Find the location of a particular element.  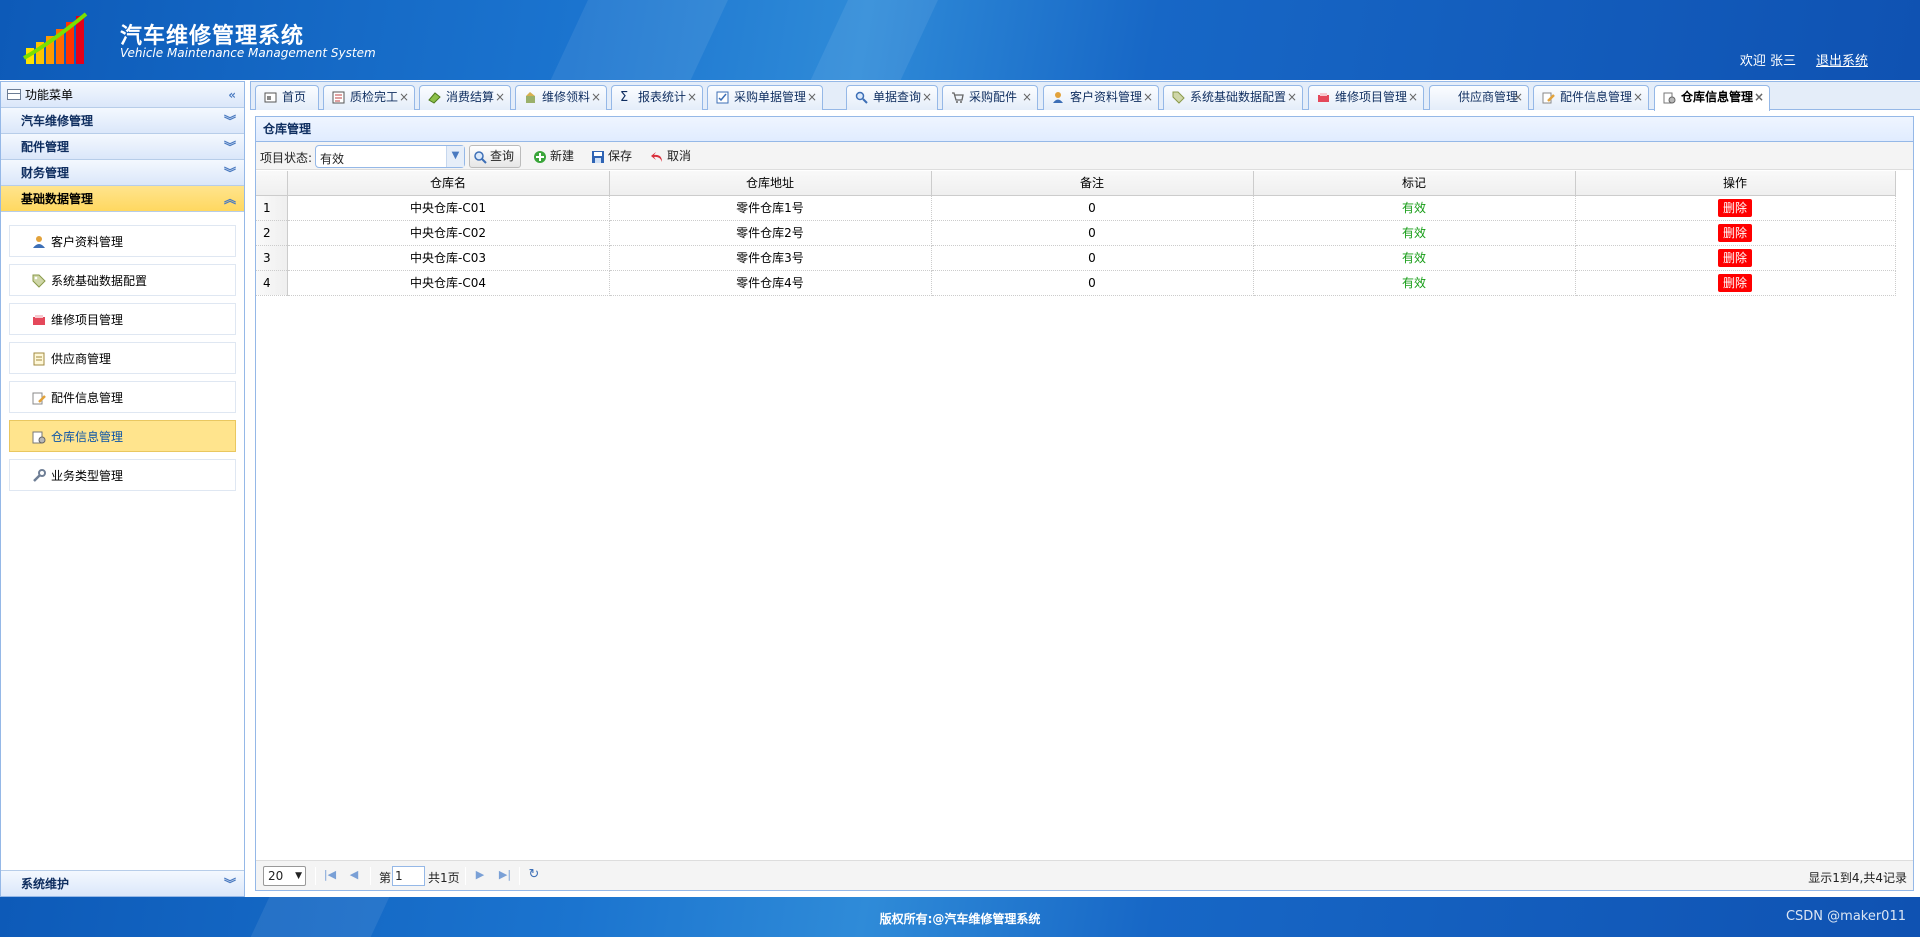

sidebar-group-parts: 配件管理 ︾ is located at coordinates (122, 147).